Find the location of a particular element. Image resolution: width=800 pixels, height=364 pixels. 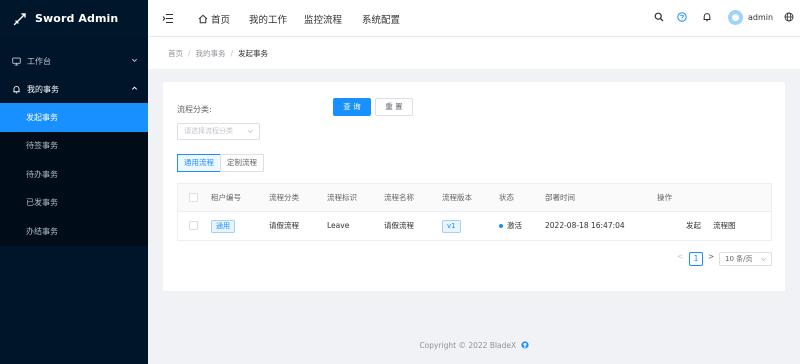

column-header: 流程版本 is located at coordinates (457, 197).